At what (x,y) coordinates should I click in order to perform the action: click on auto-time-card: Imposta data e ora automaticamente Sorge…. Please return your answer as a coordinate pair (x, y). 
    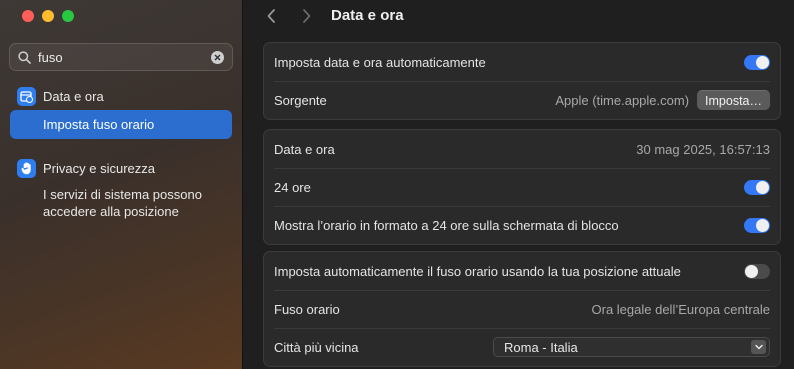
    Looking at the image, I should click on (522, 81).